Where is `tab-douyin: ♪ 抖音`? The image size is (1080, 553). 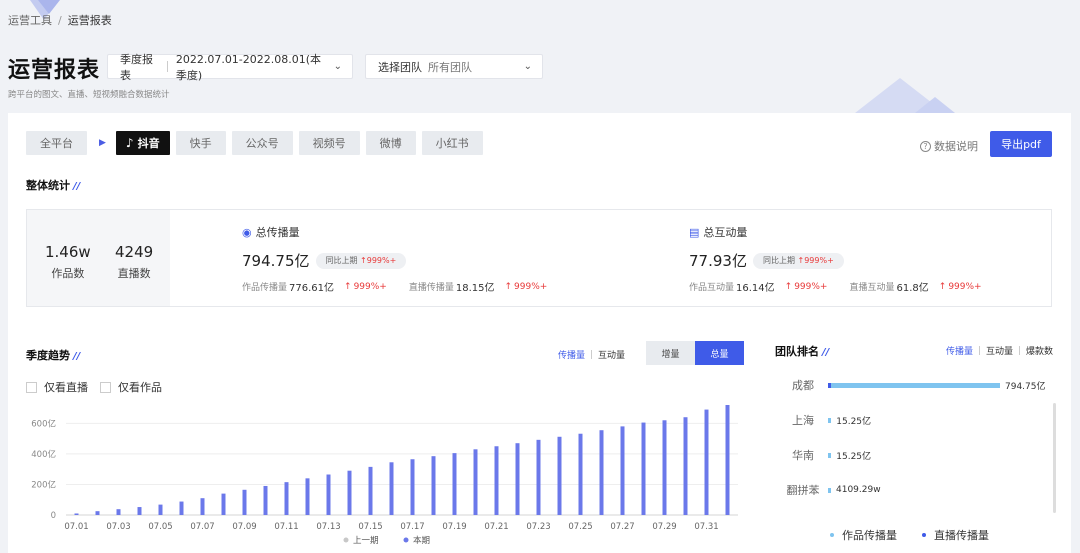 tab-douyin: ♪ 抖音 is located at coordinates (142, 143).